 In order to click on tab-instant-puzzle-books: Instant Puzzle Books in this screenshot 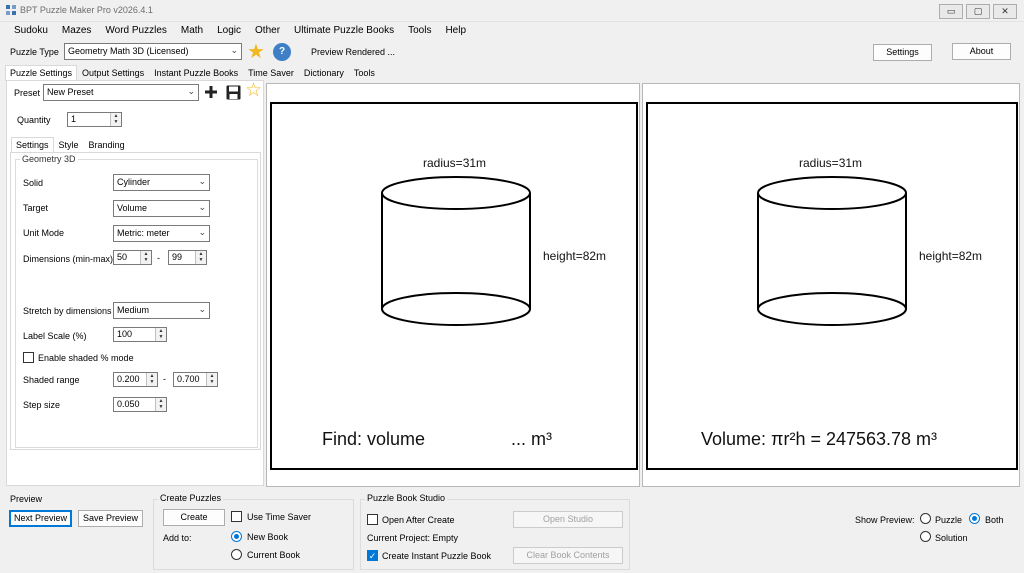, I will do `click(196, 73)`.